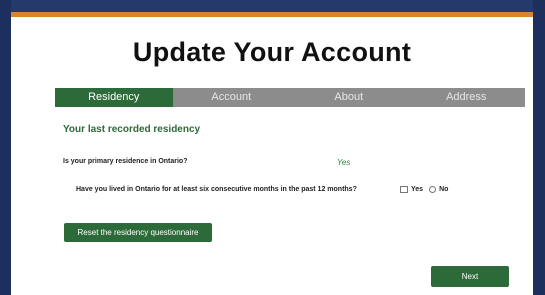 The height and width of the screenshot is (295, 545). What do you see at coordinates (470, 276) in the screenshot?
I see `next-button: Next` at bounding box center [470, 276].